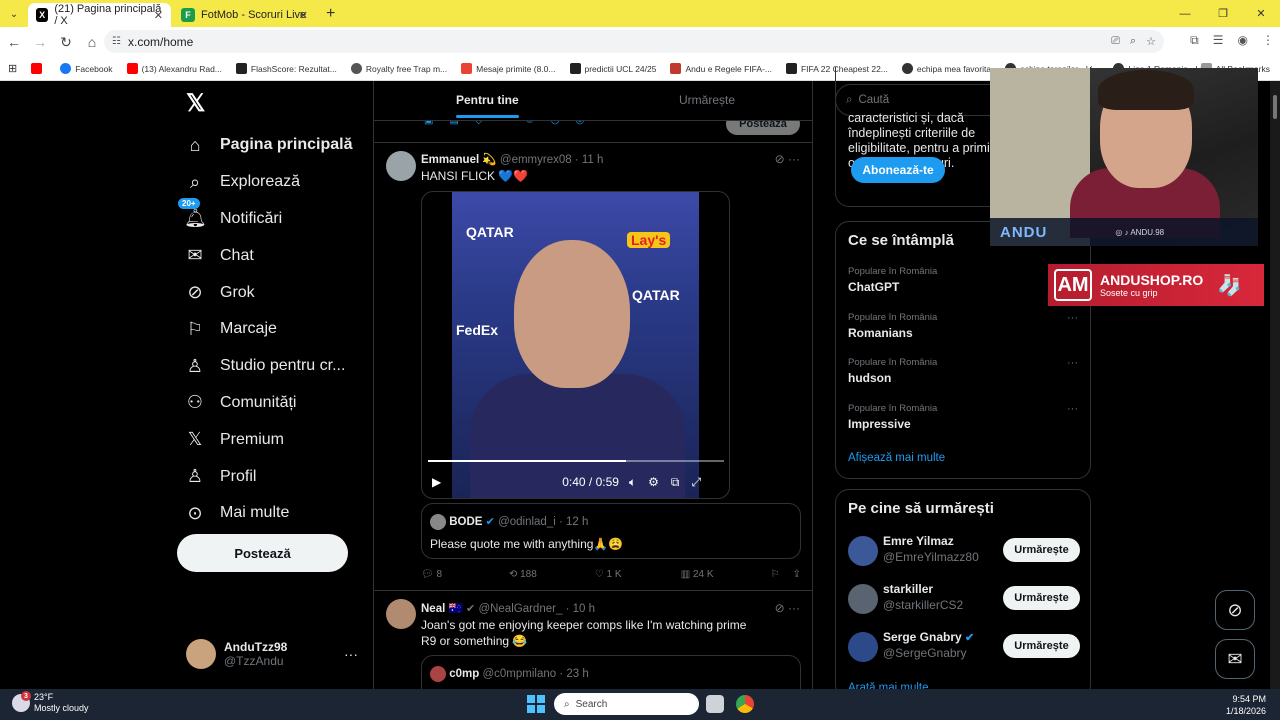 This screenshot has height=720, width=1280. I want to click on views-button: ▥ 24 K, so click(726, 574).